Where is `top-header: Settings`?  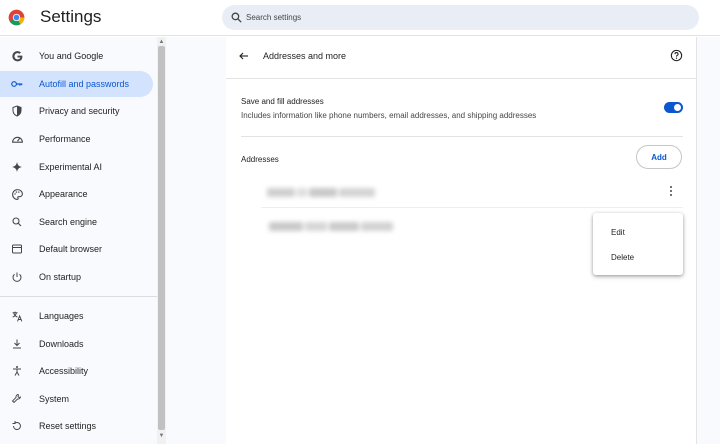 top-header: Settings is located at coordinates (360, 18).